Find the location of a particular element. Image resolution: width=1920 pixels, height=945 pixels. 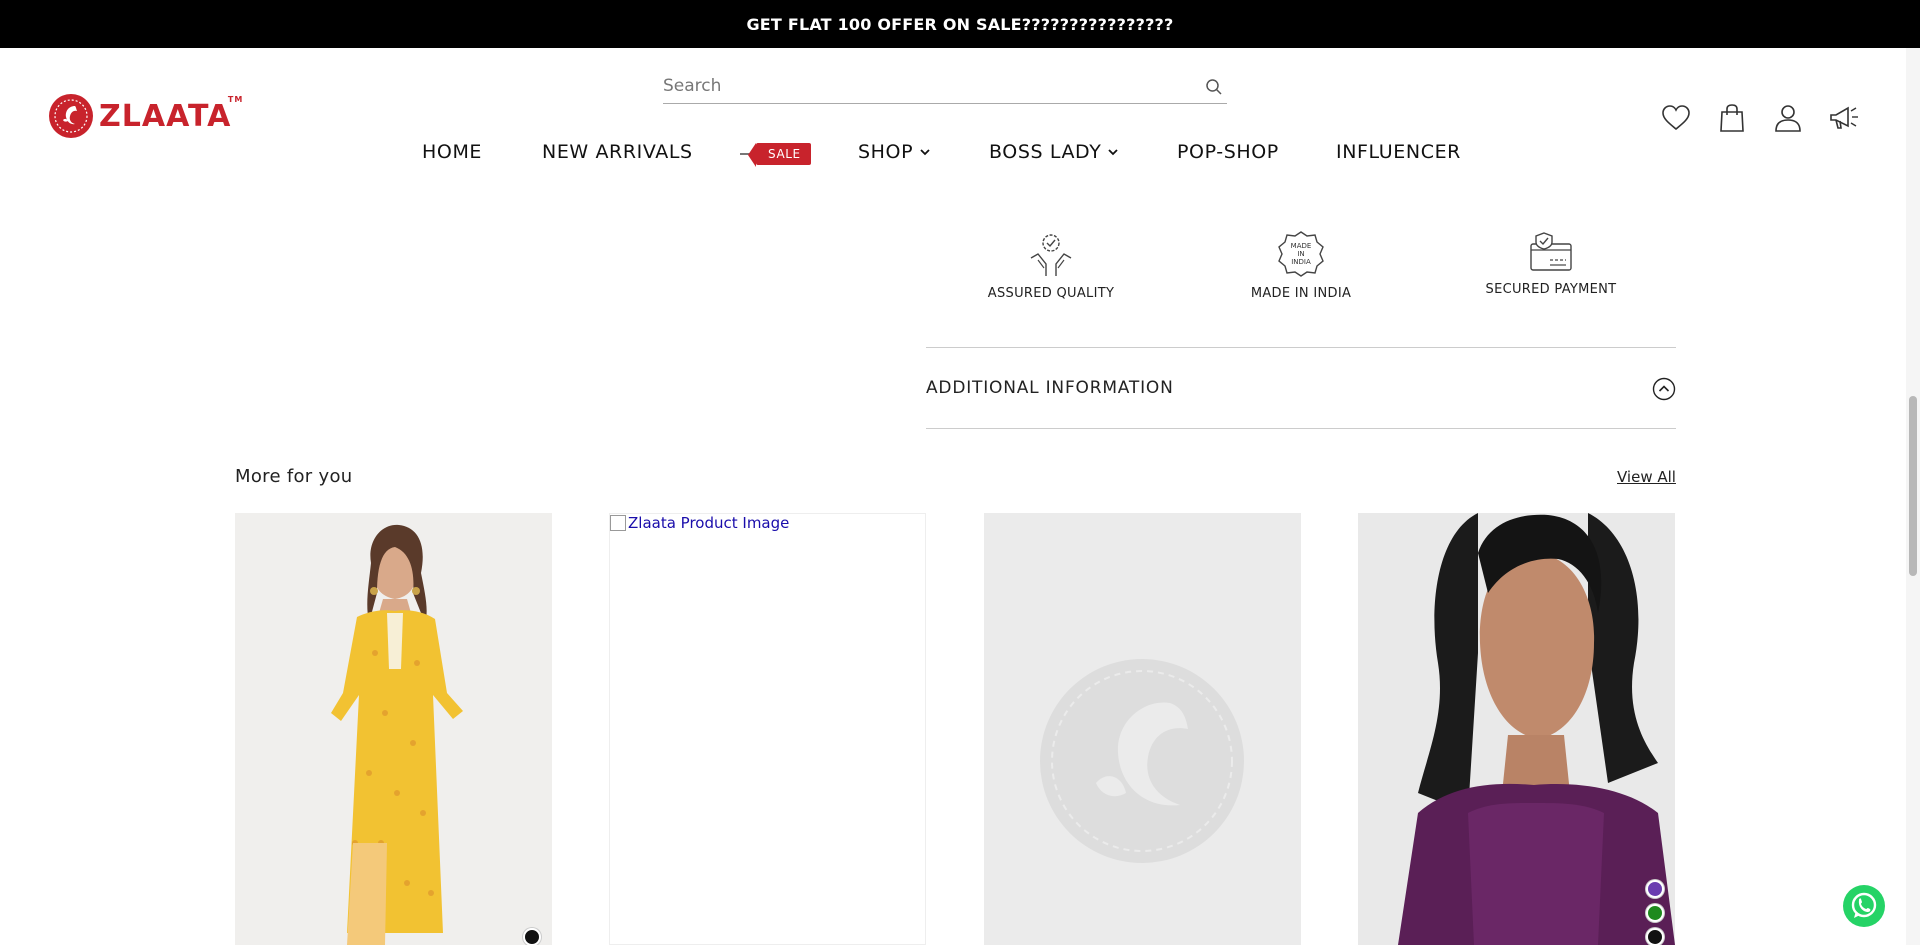

bag-icon is located at coordinates (1732, 118).